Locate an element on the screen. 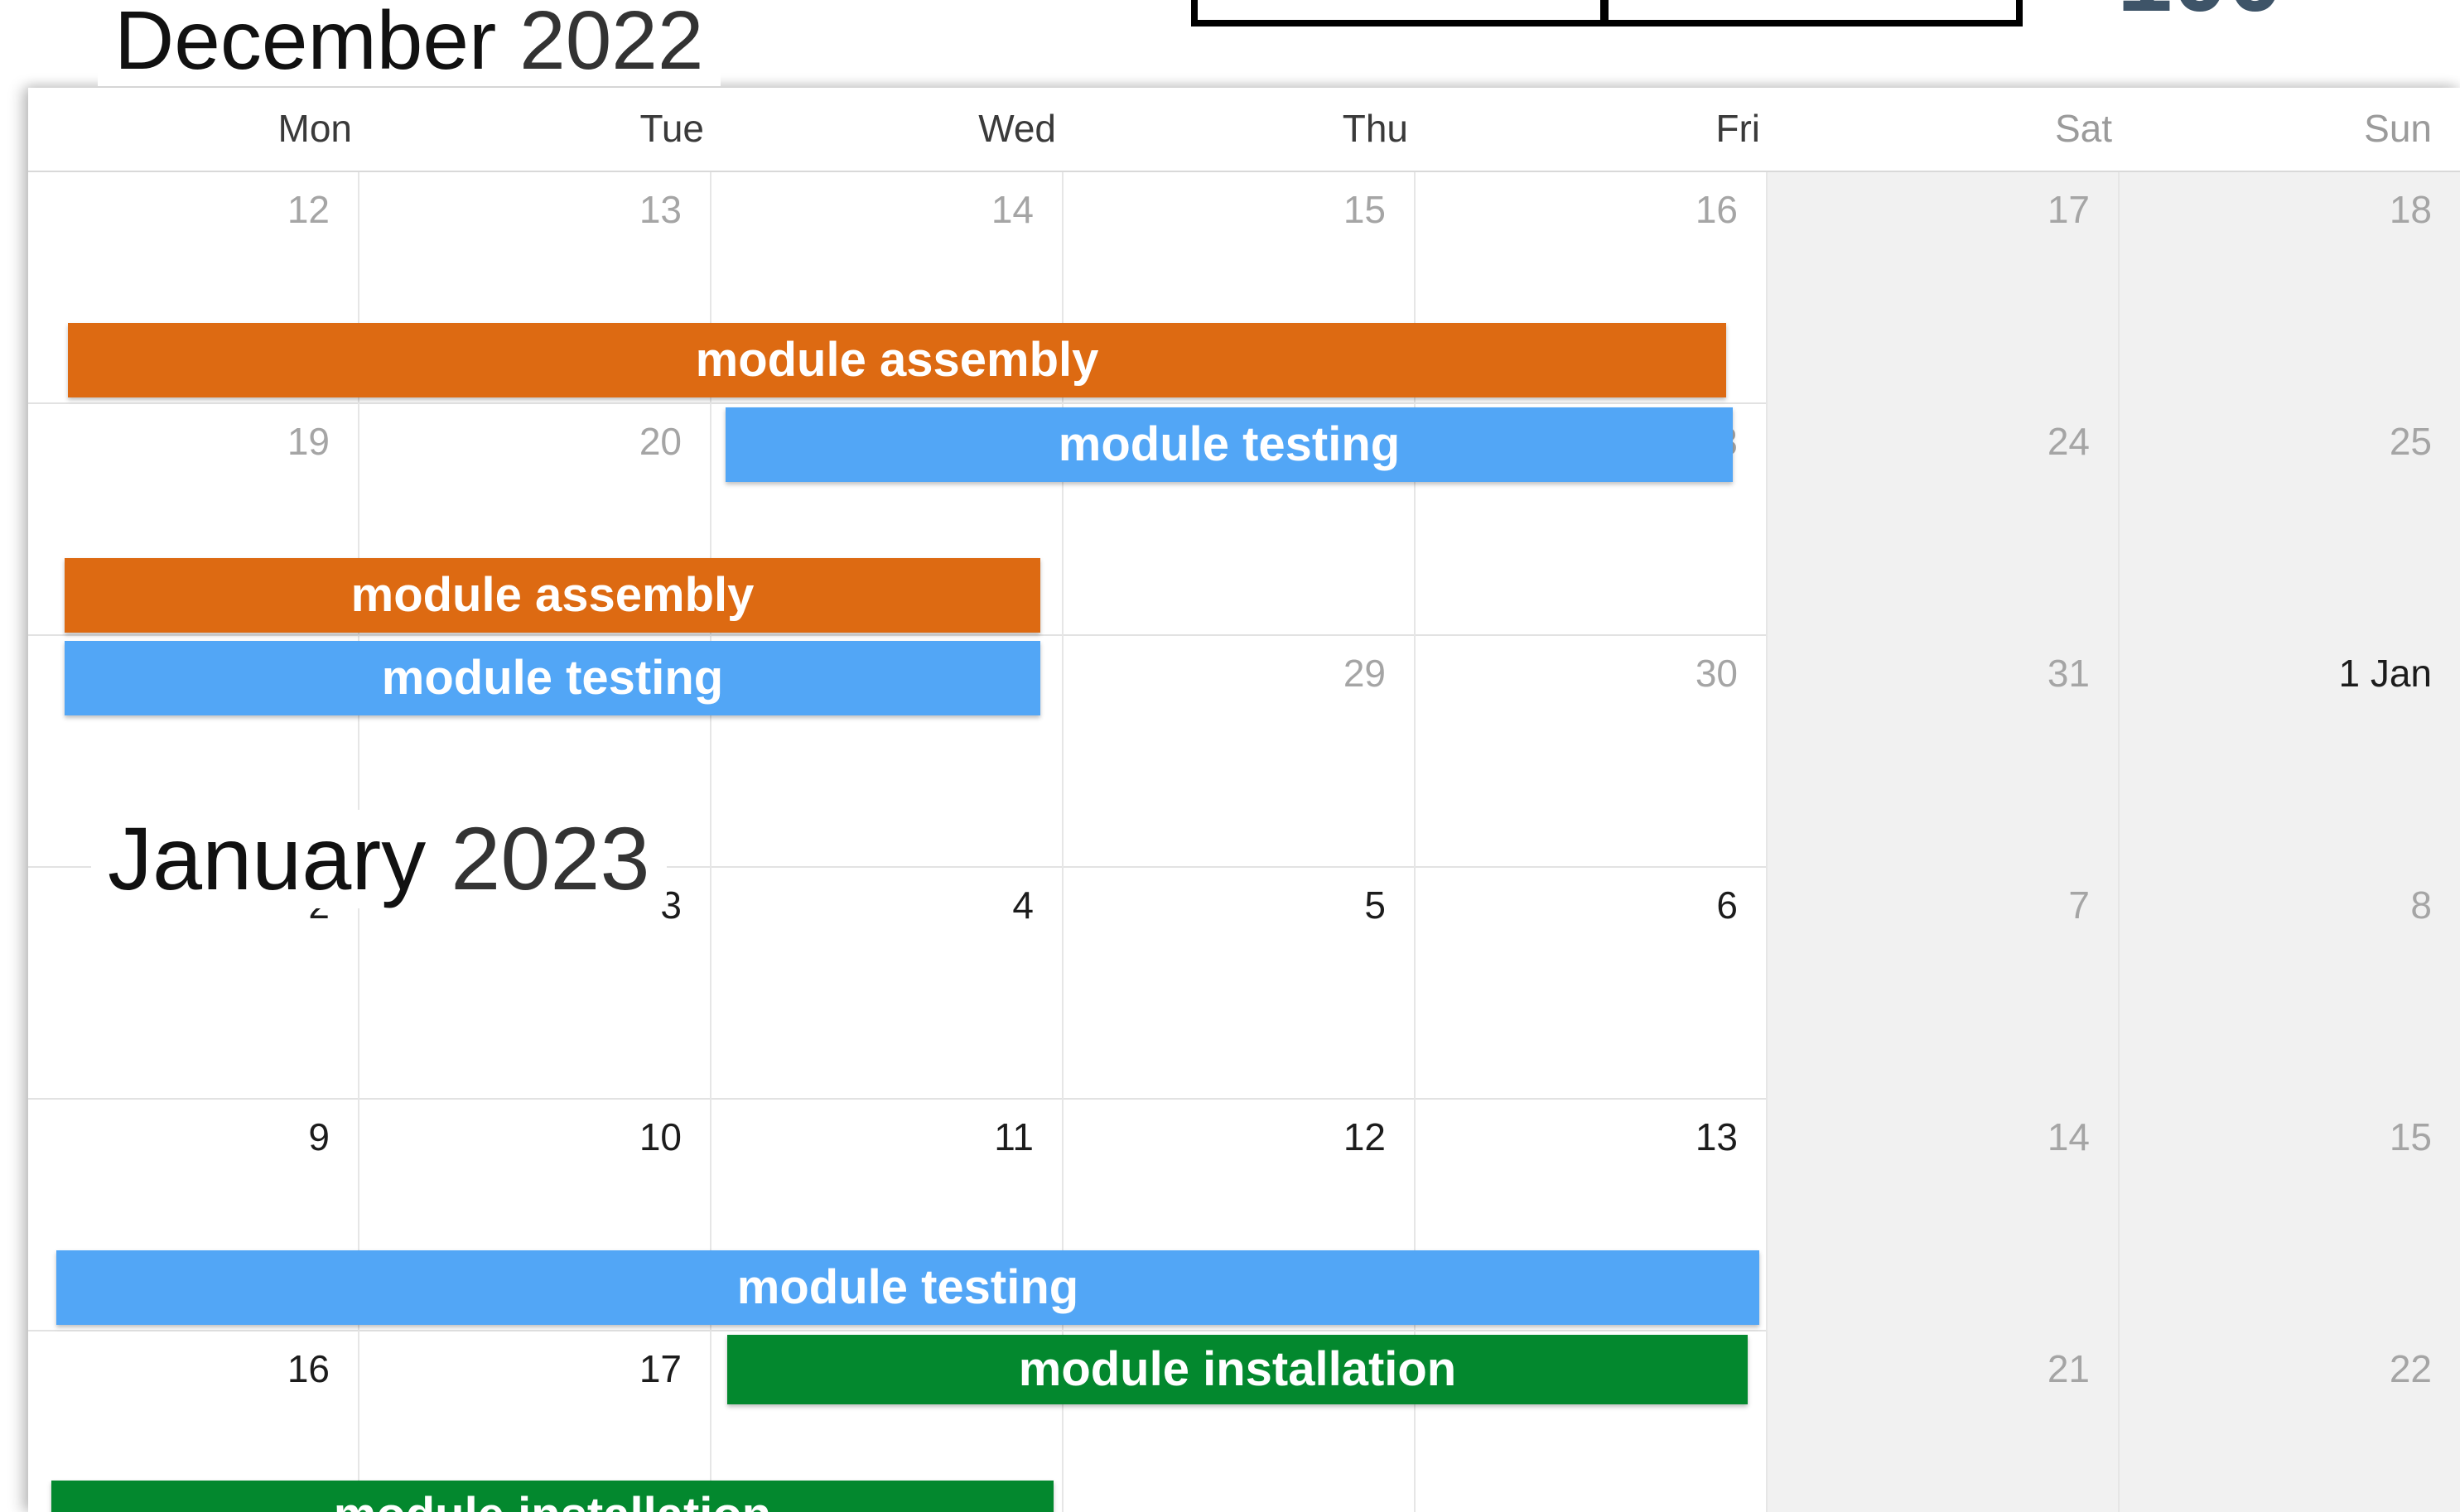 The height and width of the screenshot is (1512, 2460). day-number: 25 is located at coordinates (2410, 441).